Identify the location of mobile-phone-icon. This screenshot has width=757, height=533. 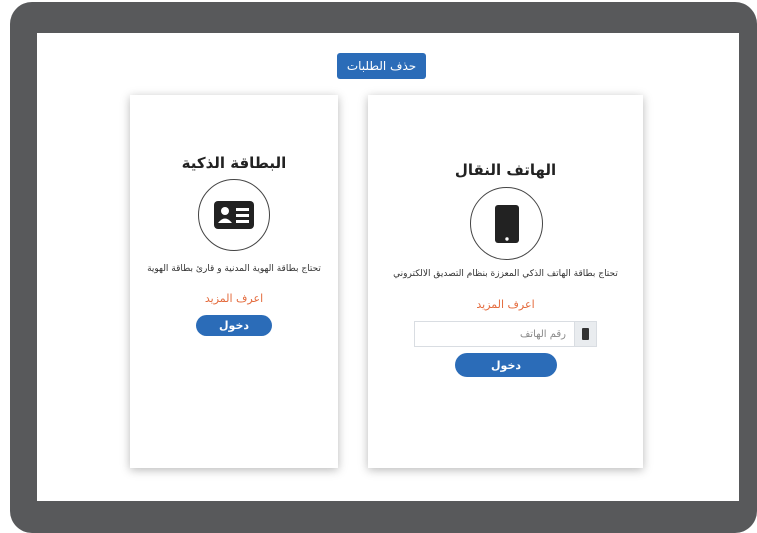
(506, 223).